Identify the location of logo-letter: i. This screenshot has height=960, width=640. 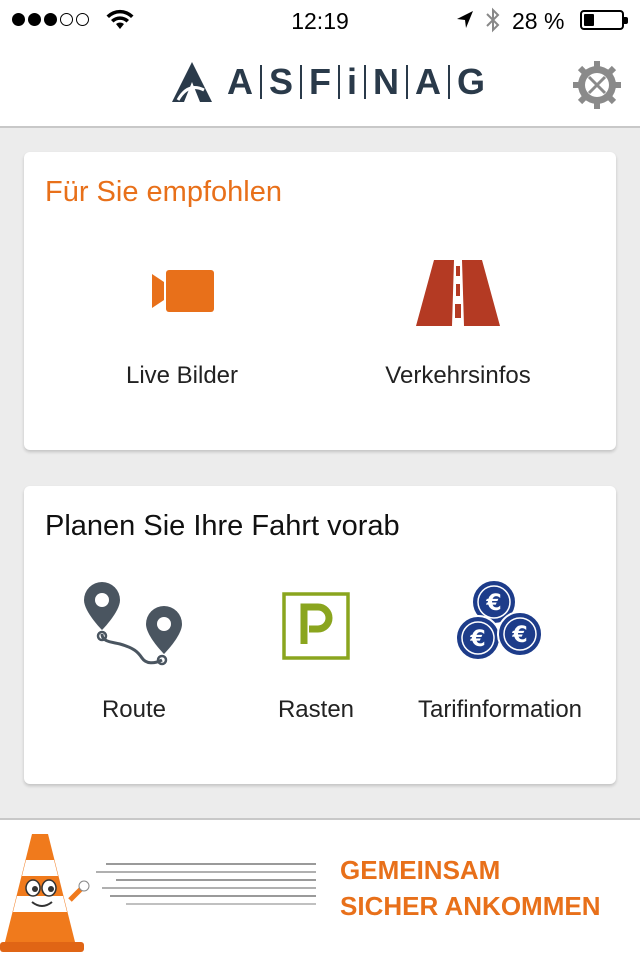
(353, 82).